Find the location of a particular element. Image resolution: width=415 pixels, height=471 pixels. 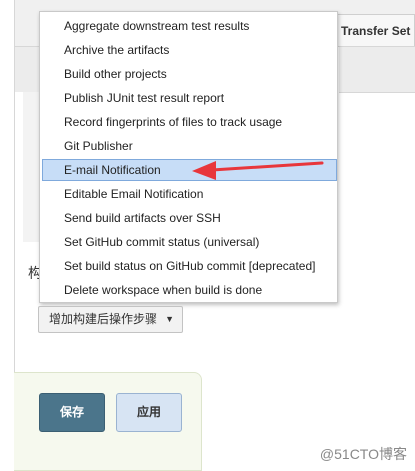

page-left-border is located at coordinates (14, 190).